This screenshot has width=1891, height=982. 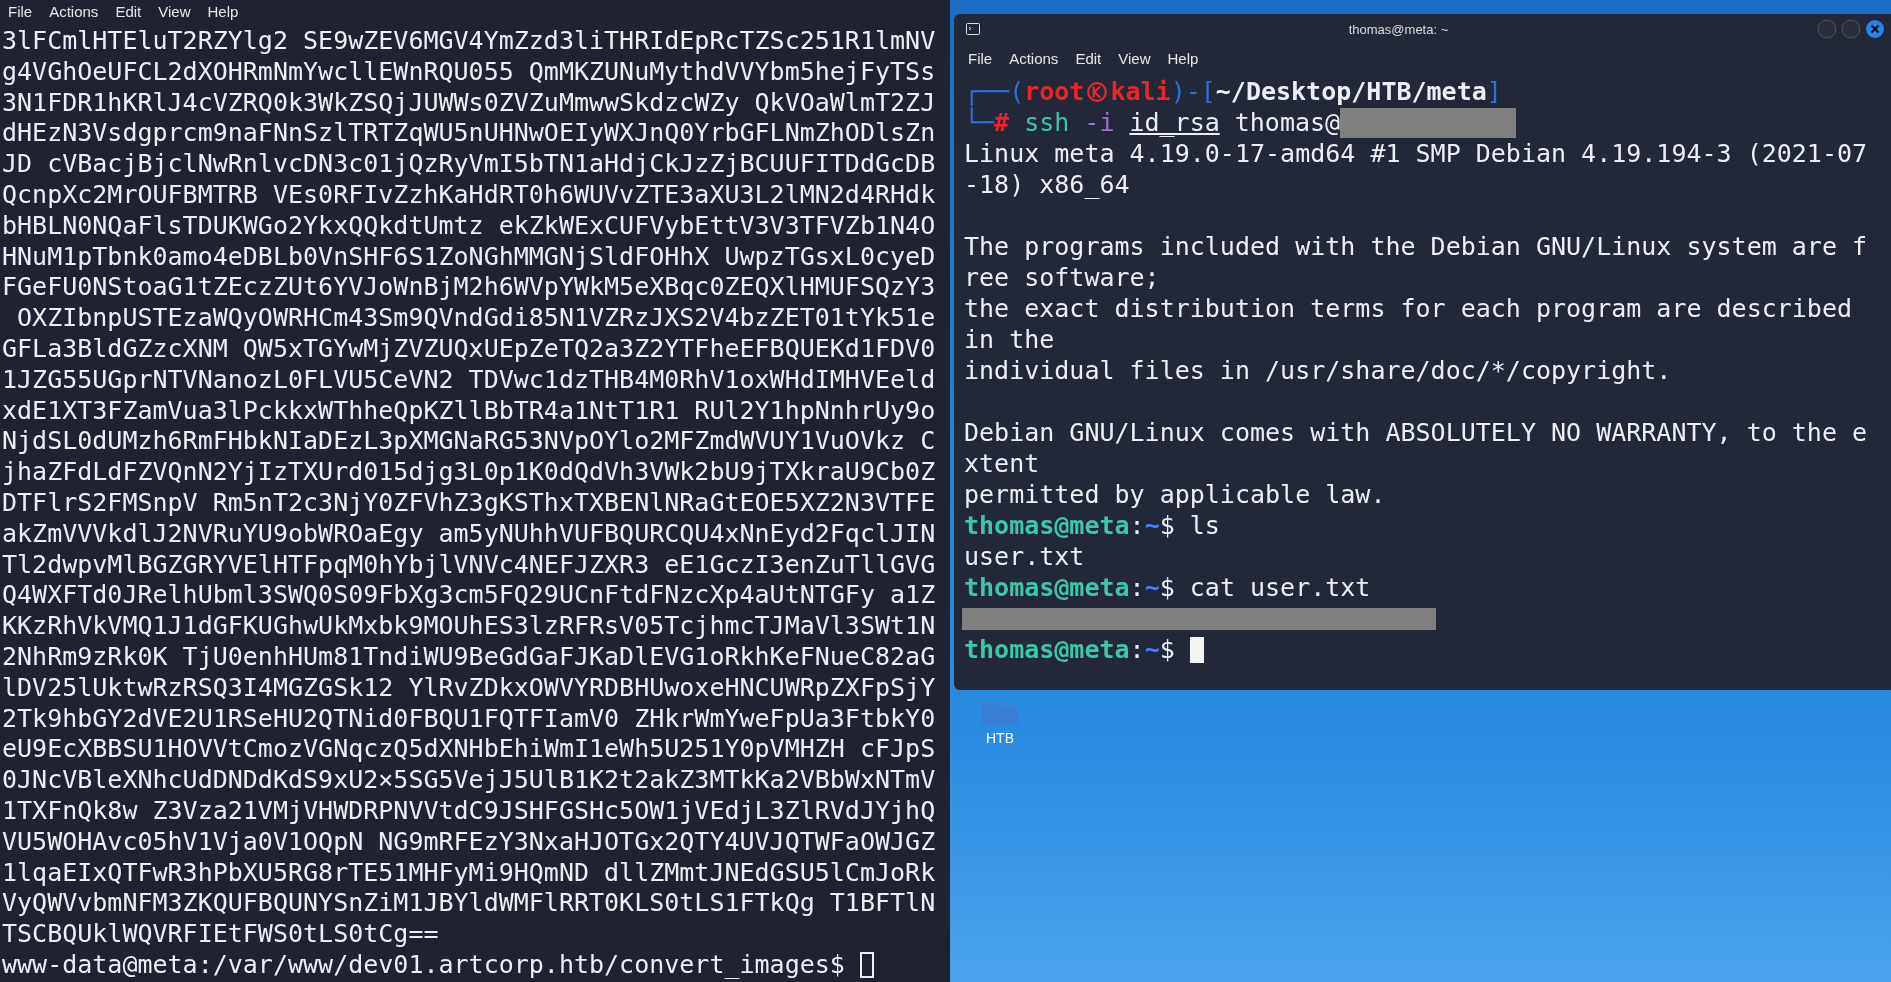 I want to click on terminal-line: lDV25lUktwRzRSQ3I4MGZGSk12 YlRvZDkxOWVYRDBHUwoxeHNCUWRpZXFpSjY, so click(x=469, y=688).